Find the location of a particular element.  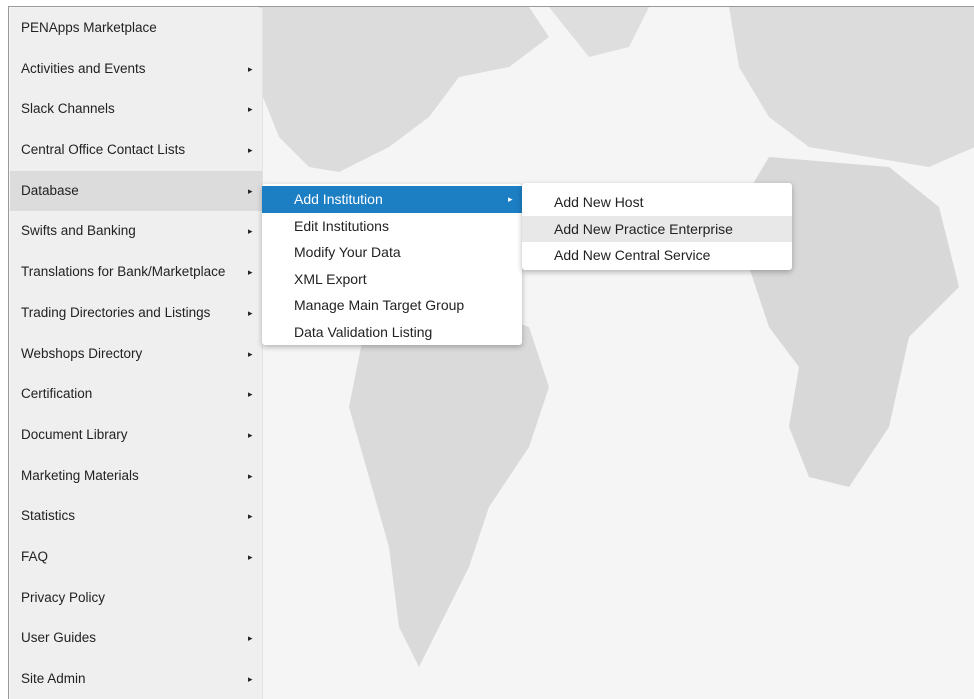

menu-item-label: XML Export is located at coordinates (330, 278).